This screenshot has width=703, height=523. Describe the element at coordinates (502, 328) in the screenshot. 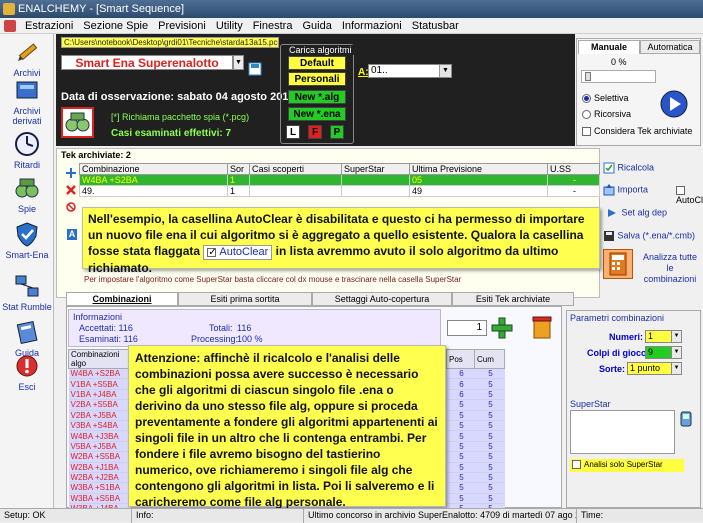

I see `add-plus-icon` at that location.